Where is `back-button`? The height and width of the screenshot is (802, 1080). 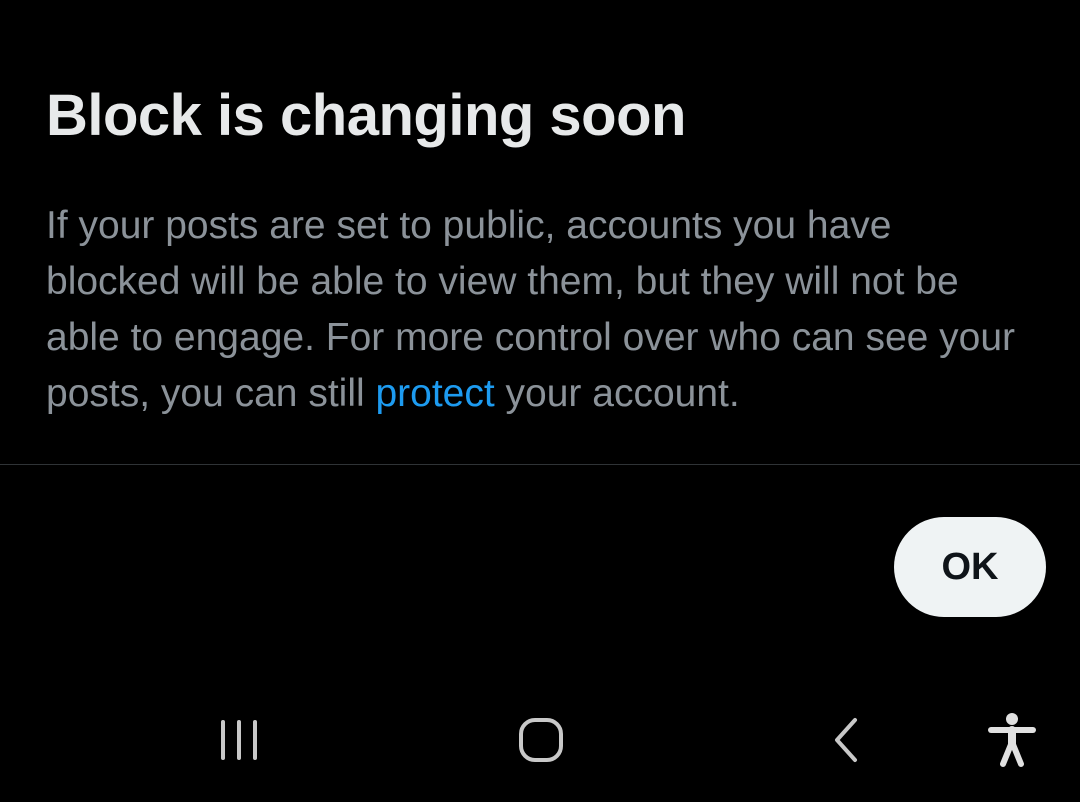
back-button is located at coordinates (845, 740).